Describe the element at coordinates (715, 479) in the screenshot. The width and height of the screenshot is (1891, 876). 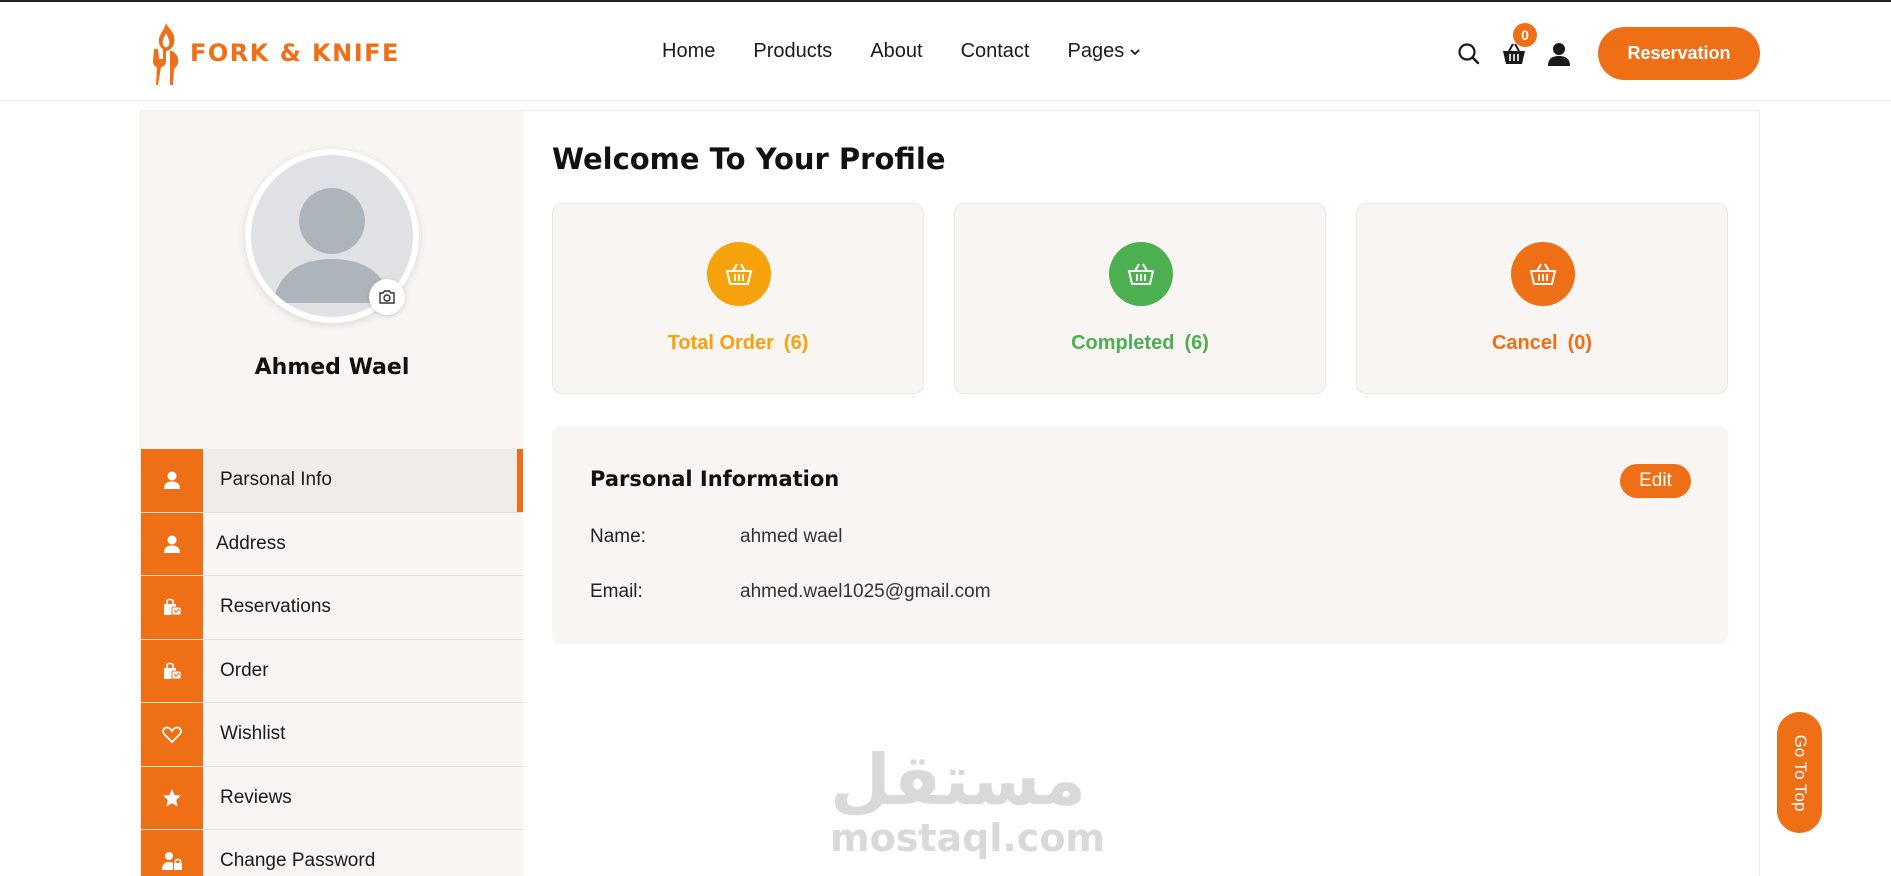
I see `info-title: Parsonal Information` at that location.